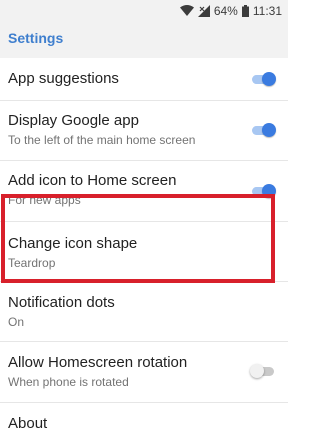 The height and width of the screenshot is (443, 320). I want to click on setting-title: Allow Homescreen rotation, so click(98, 362).